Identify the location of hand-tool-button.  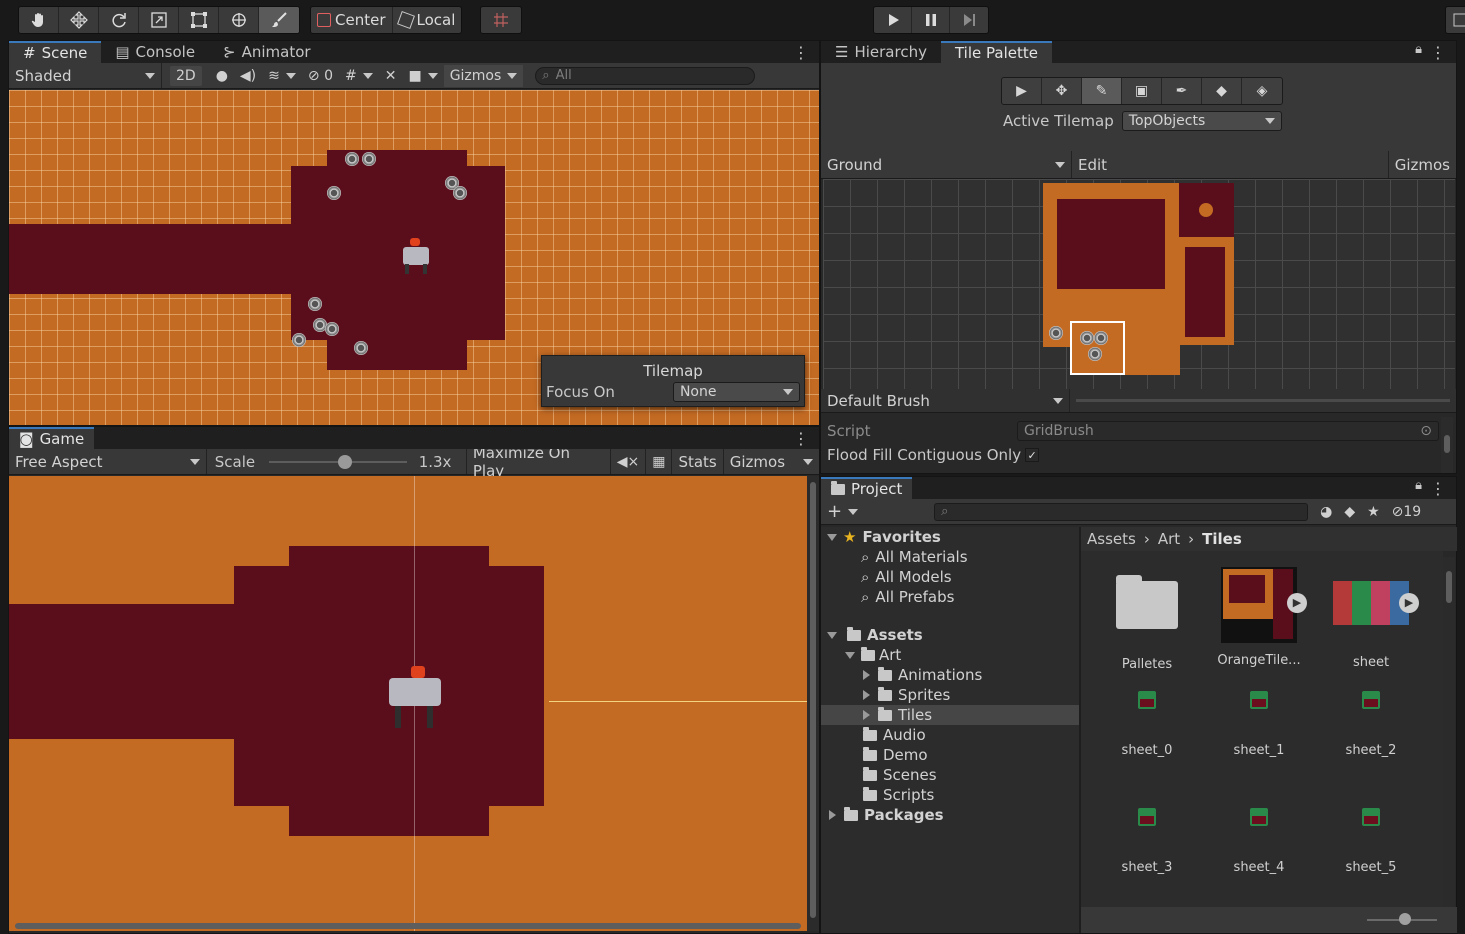
(39, 20).